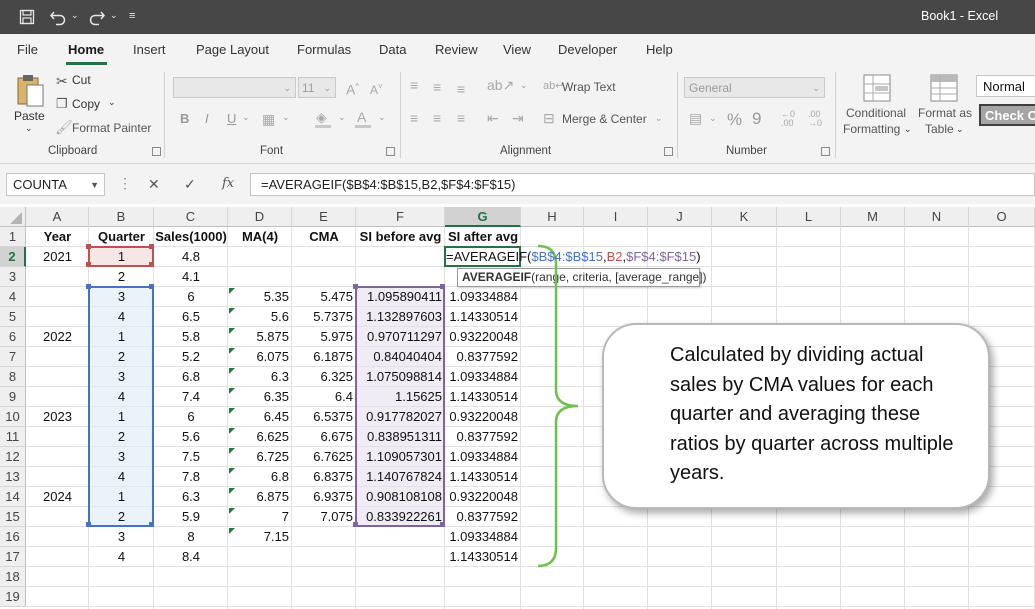 The height and width of the screenshot is (609, 1035). What do you see at coordinates (642, 184) in the screenshot?
I see `formula-input: =AVERAGEIF($B$4:$B$15,B2,$F$4:$F$15)` at bounding box center [642, 184].